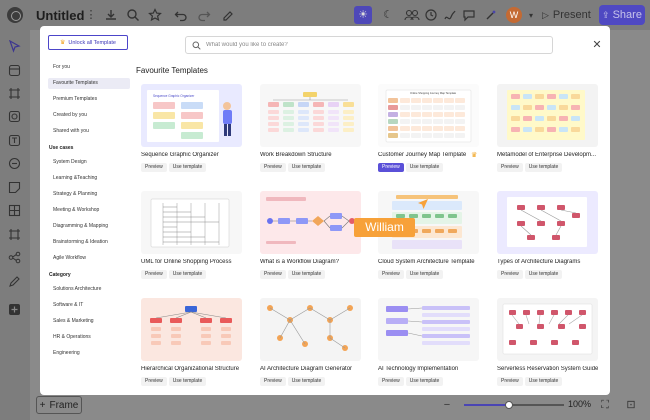 The height and width of the screenshot is (420, 650). Describe the element at coordinates (491, 15) in the screenshot. I see `magic-icon` at that location.